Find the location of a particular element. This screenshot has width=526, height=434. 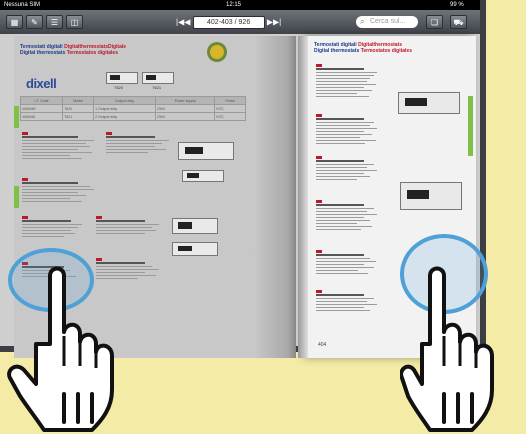

right-hand-icon is located at coordinates (447, 349).